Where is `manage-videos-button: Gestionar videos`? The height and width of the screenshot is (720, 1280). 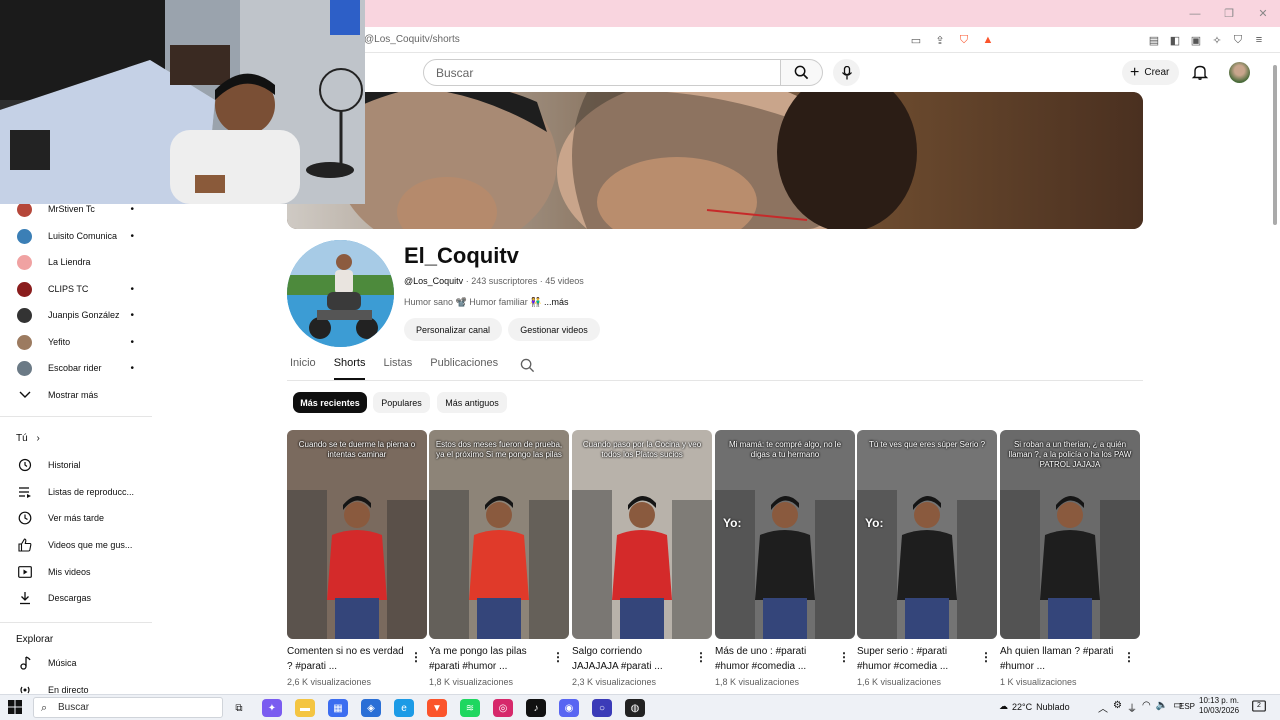 manage-videos-button: Gestionar videos is located at coordinates (554, 329).